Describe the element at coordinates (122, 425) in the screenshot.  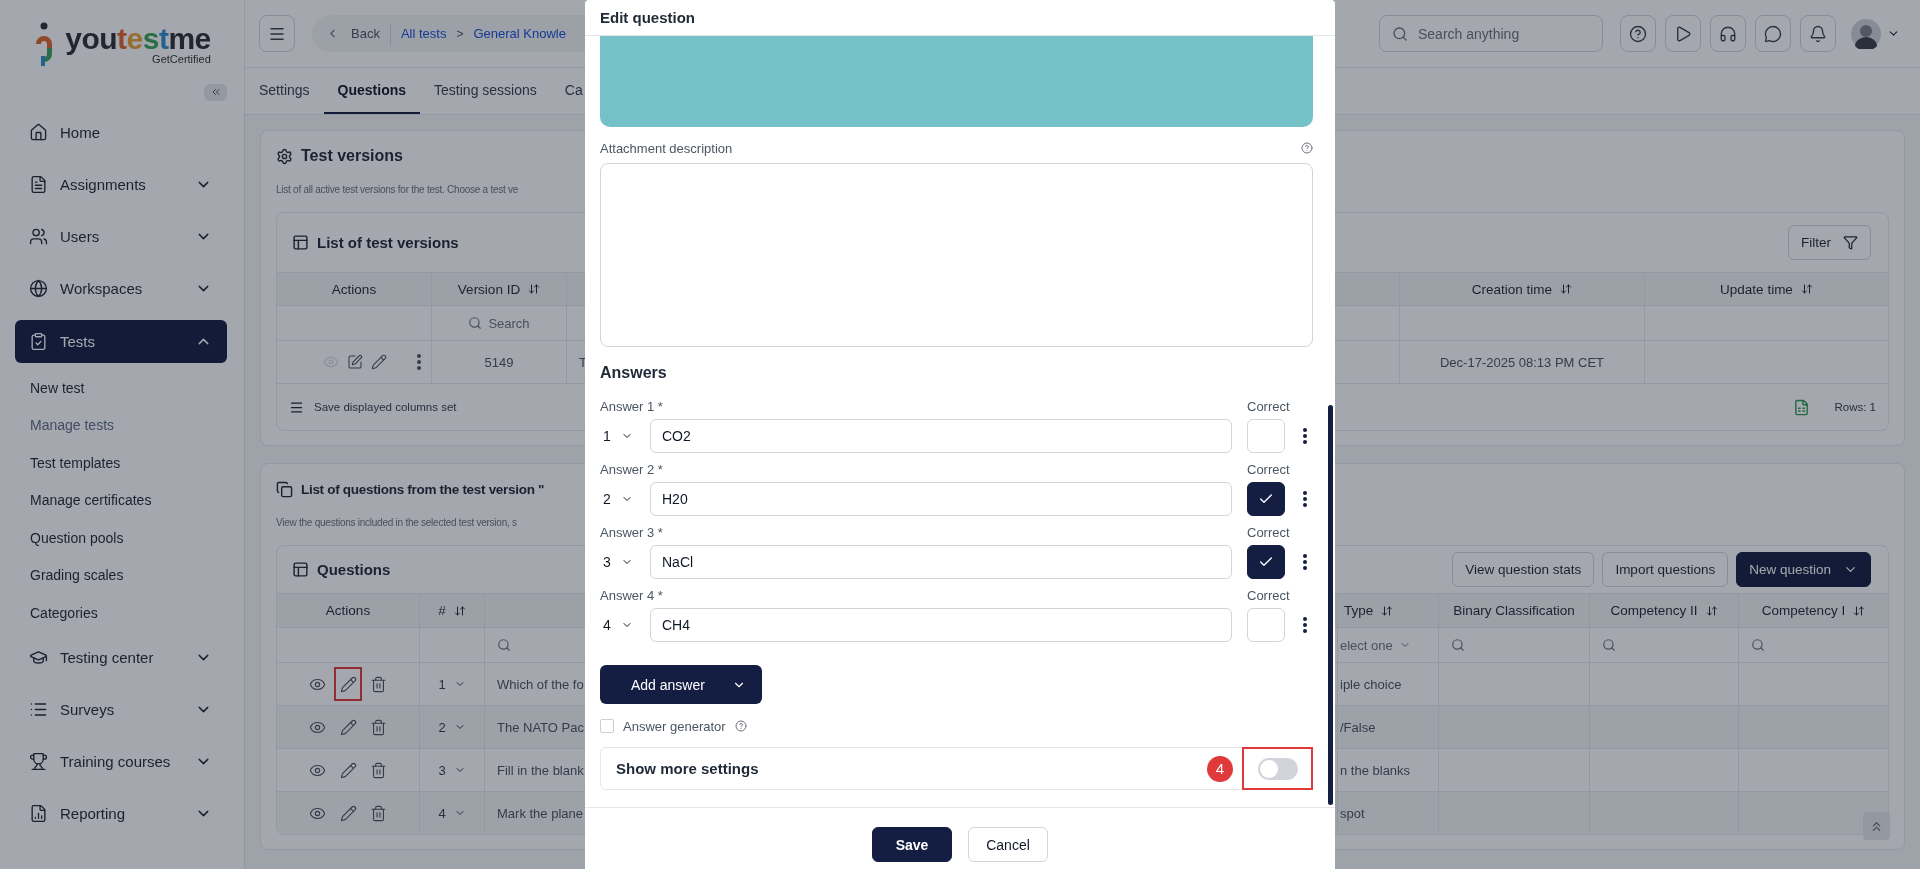
I see `nav-subitem: Manage tests` at that location.